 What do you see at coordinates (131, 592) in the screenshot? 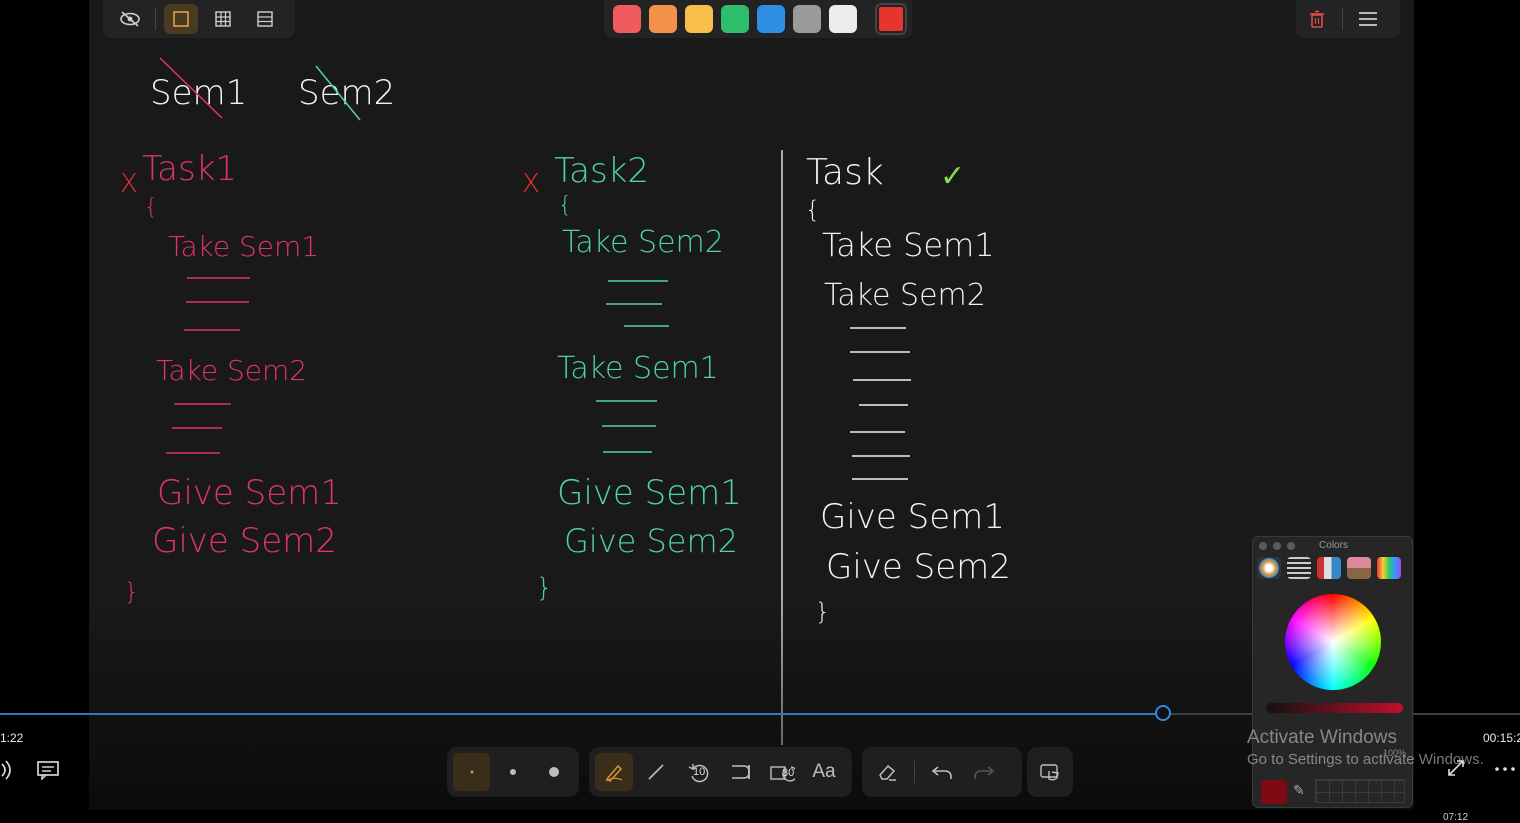
I see `pink-brace-close: }` at bounding box center [131, 592].